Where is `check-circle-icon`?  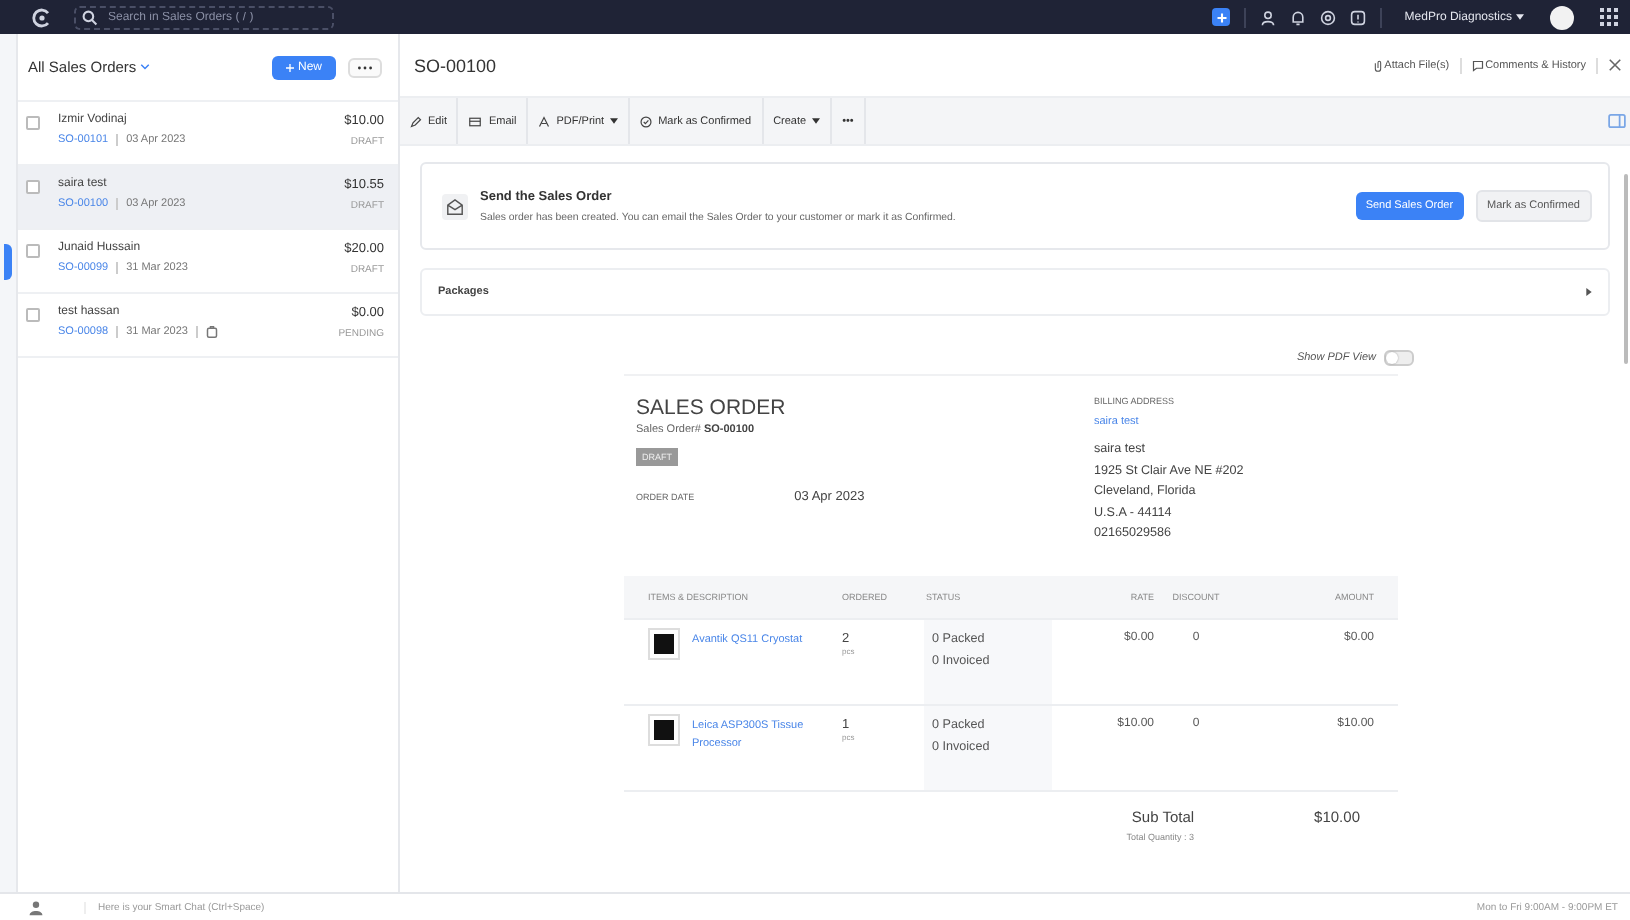
check-circle-icon is located at coordinates (646, 121).